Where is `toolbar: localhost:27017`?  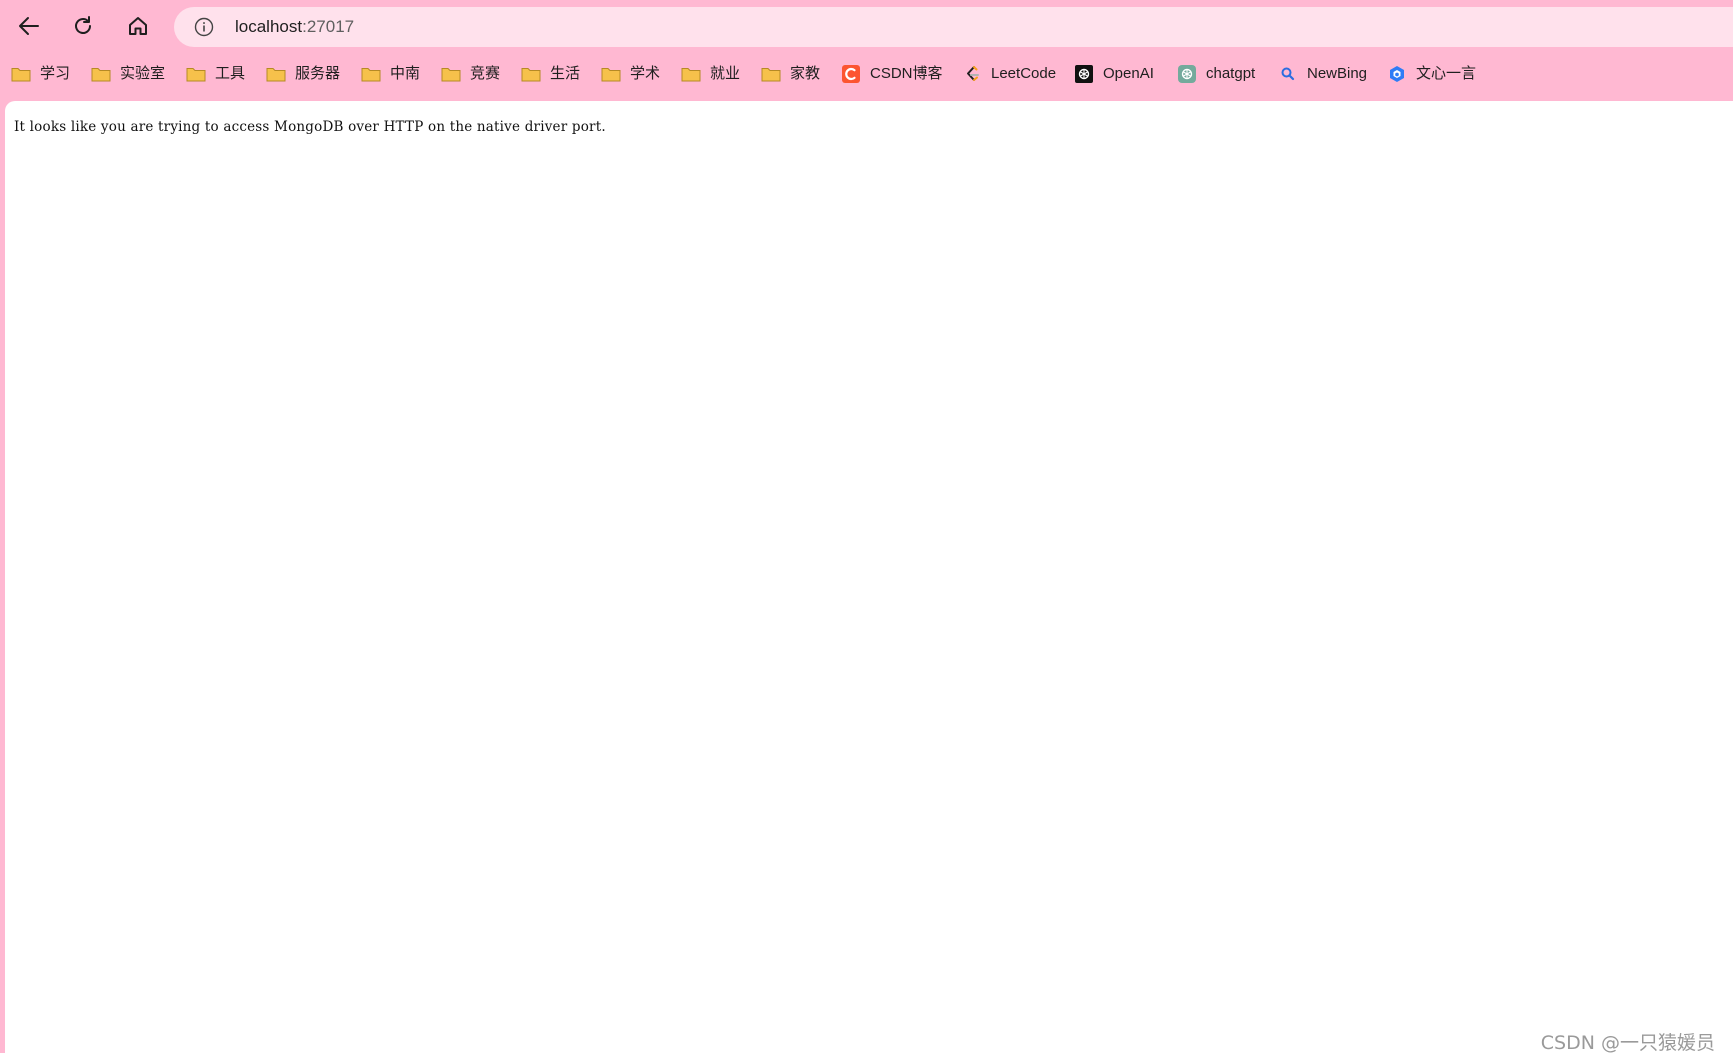
toolbar: localhost:27017 is located at coordinates (866, 26).